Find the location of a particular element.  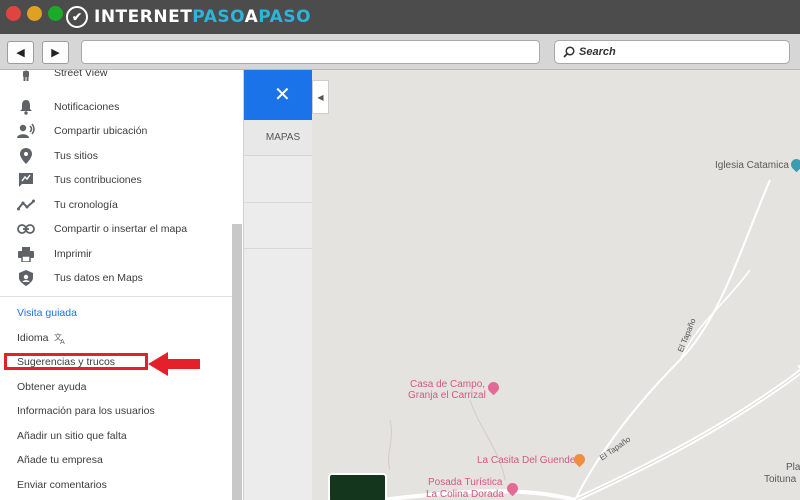

data-shield-icon is located at coordinates (26, 278).